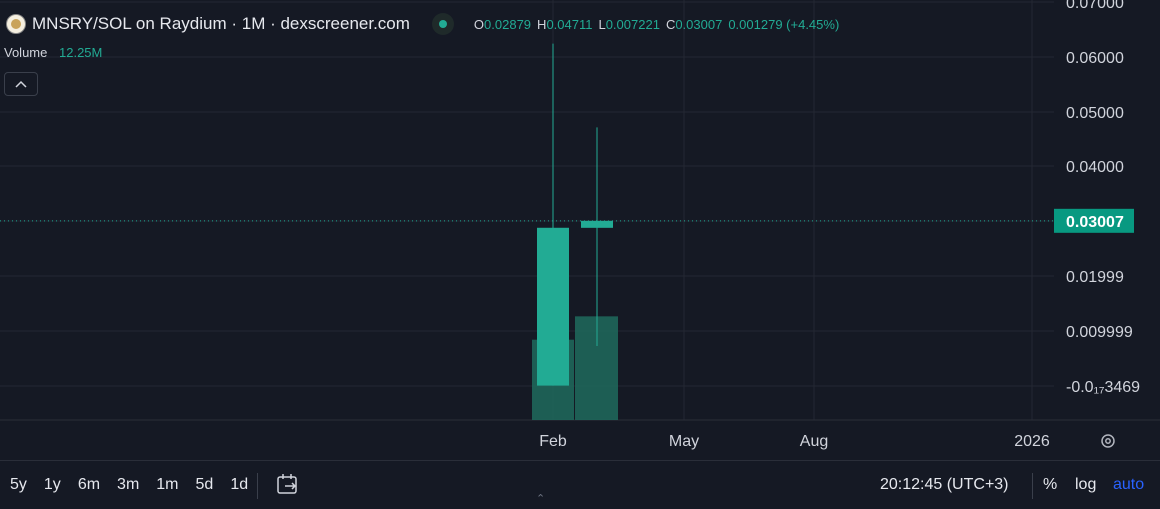 This screenshot has height=509, width=1160. What do you see at coordinates (1108, 441) in the screenshot?
I see `settings-gear-icon` at bounding box center [1108, 441].